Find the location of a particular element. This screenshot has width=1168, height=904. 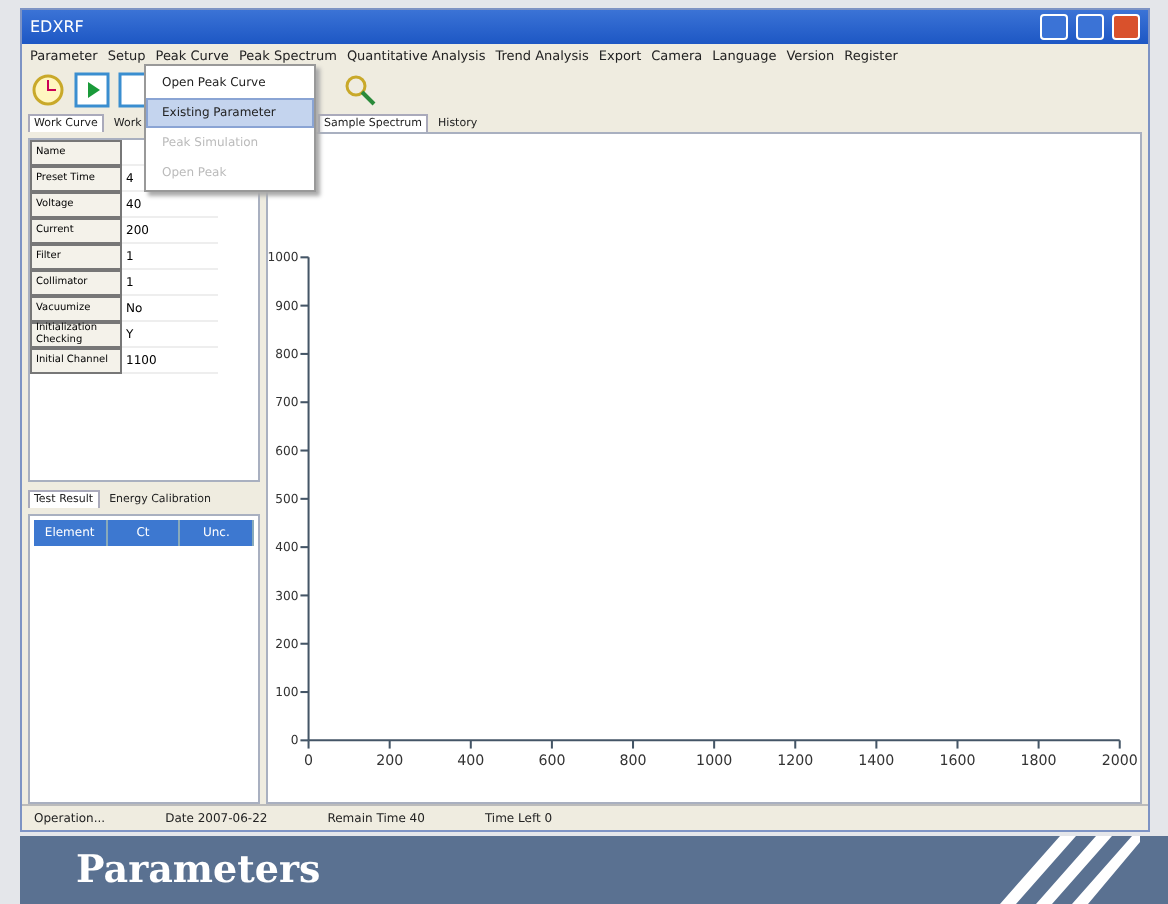

banner-title: Parameters is located at coordinates (198, 870).